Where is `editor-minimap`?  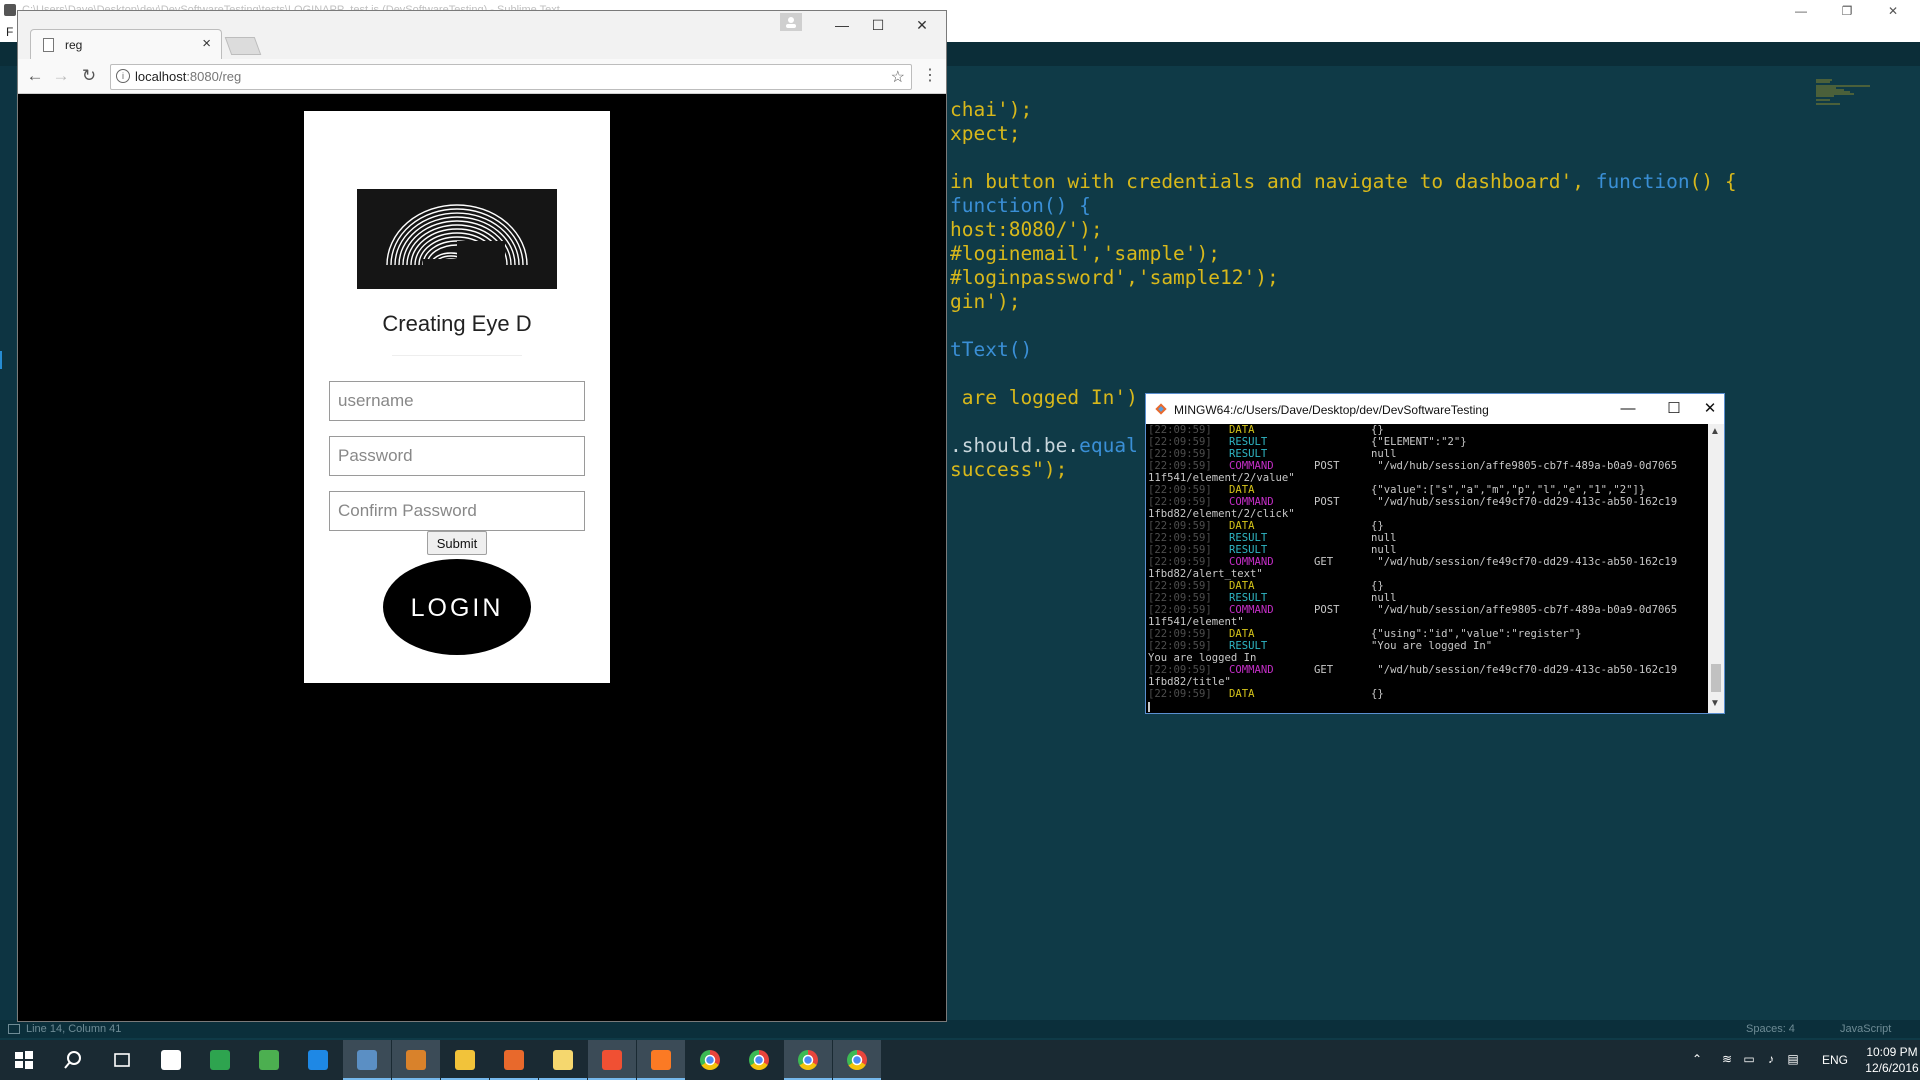 editor-minimap is located at coordinates (1850, 98).